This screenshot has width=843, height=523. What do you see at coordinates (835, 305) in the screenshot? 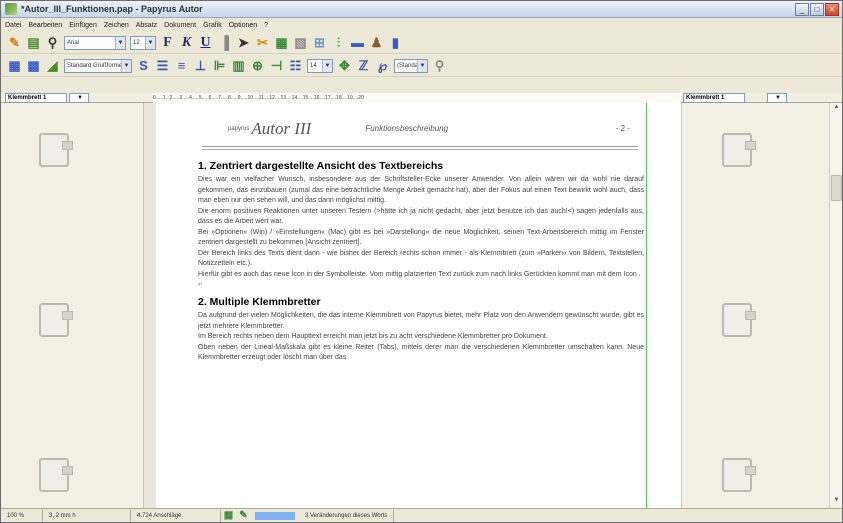
I see `vertical-scrollbar: ▲ ▼` at bounding box center [835, 305].